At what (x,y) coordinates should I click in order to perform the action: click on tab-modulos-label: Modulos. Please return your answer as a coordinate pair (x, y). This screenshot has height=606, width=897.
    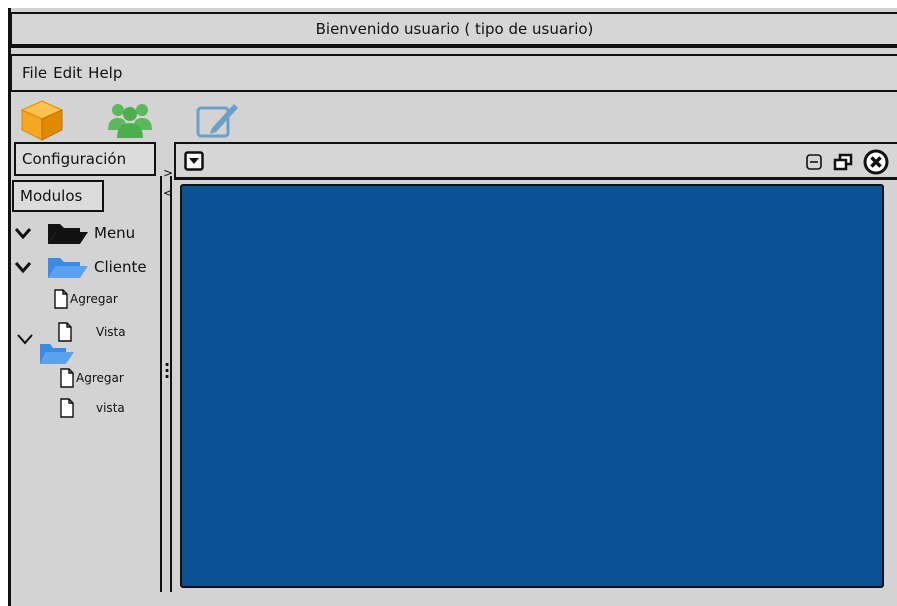
    Looking at the image, I should click on (51, 196).